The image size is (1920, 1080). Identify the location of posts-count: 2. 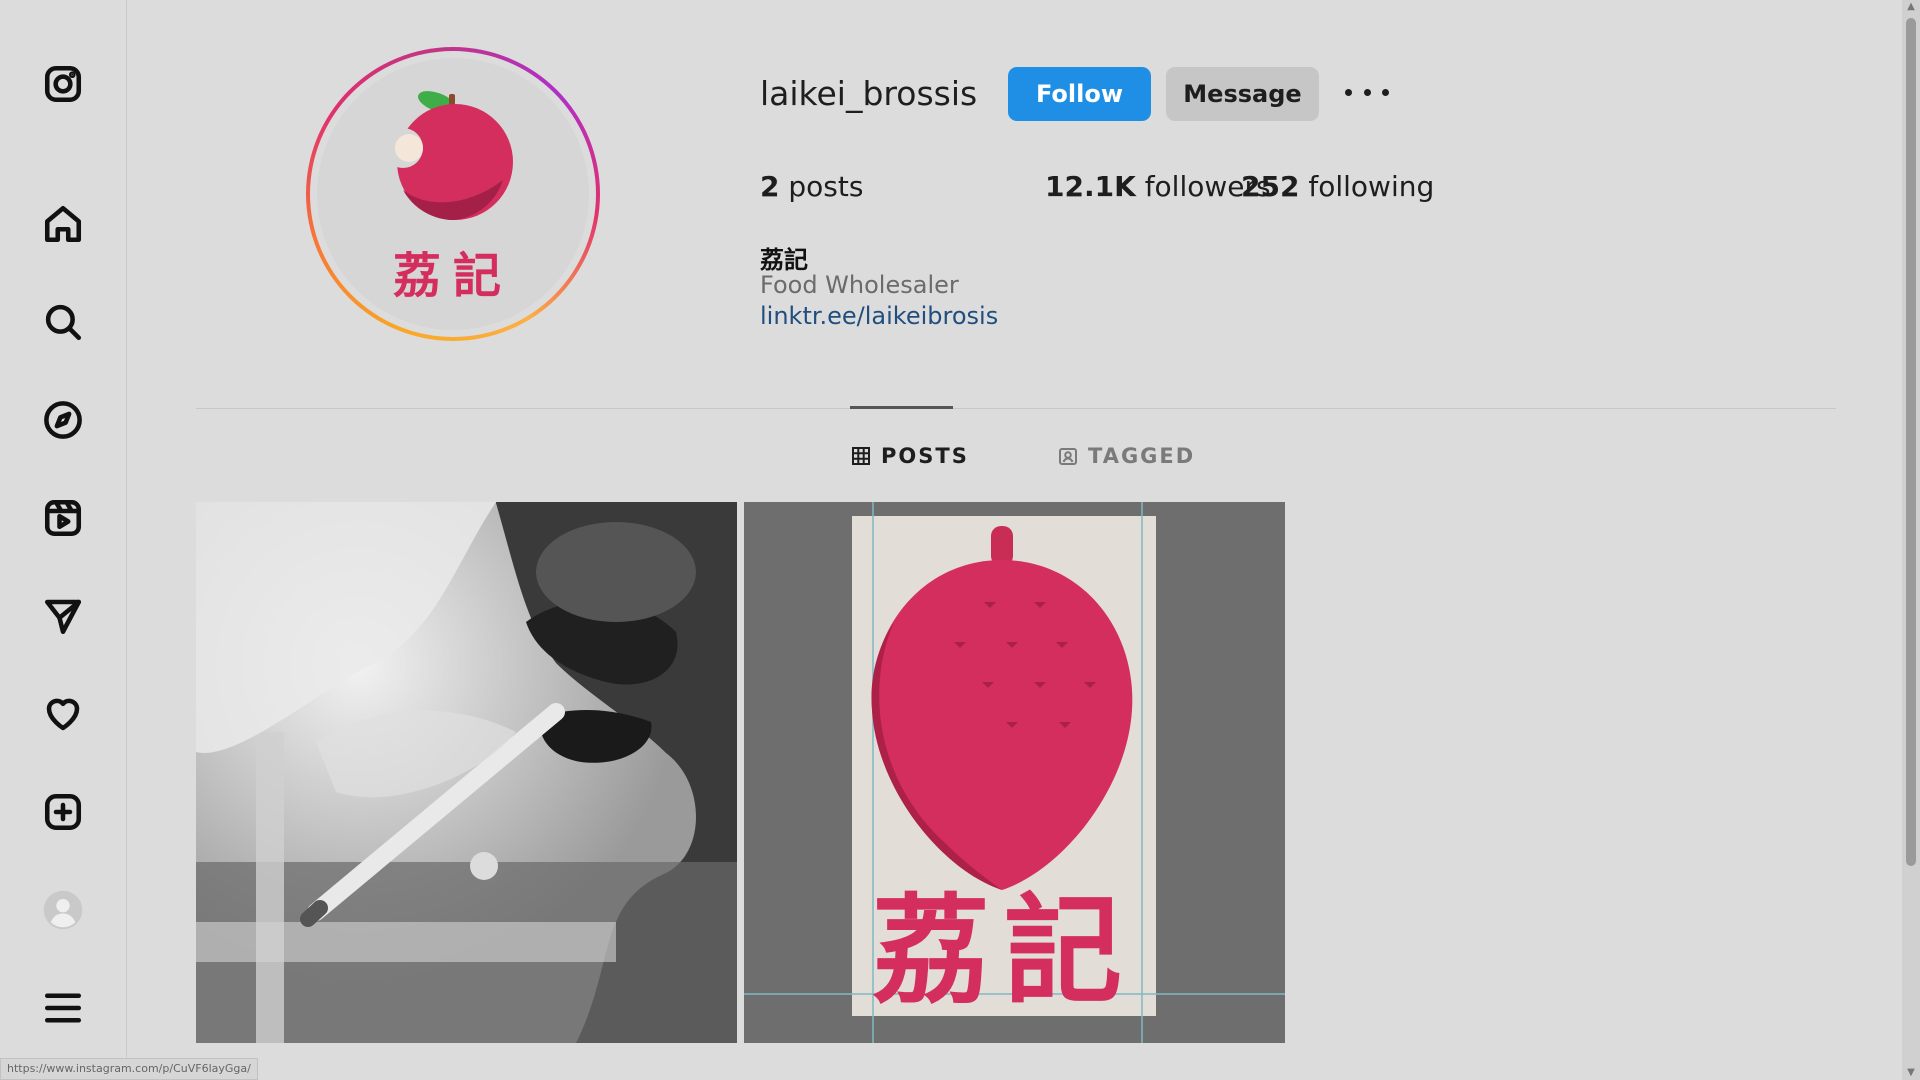
(770, 186).